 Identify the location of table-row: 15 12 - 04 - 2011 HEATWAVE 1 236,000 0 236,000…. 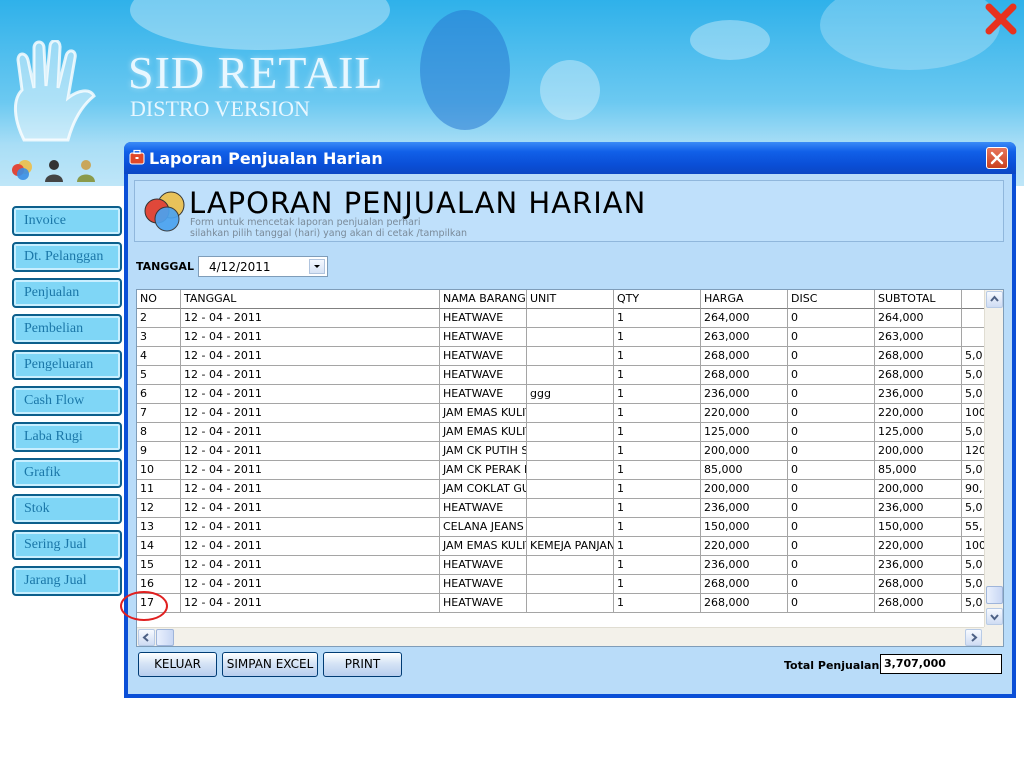
(561, 565).